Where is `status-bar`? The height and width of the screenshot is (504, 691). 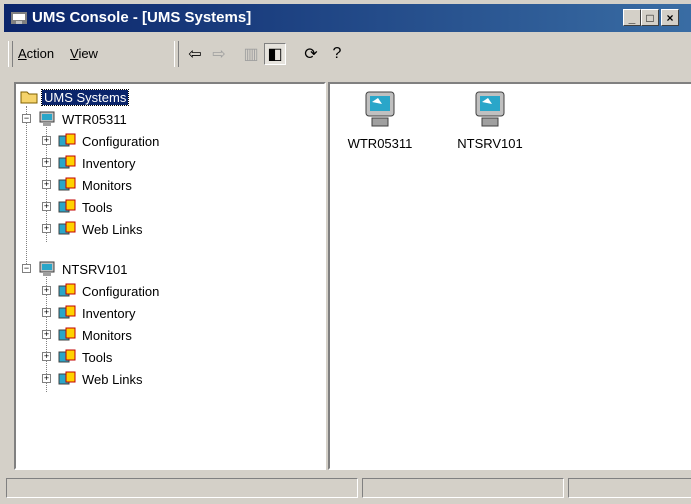 status-bar is located at coordinates (347, 489).